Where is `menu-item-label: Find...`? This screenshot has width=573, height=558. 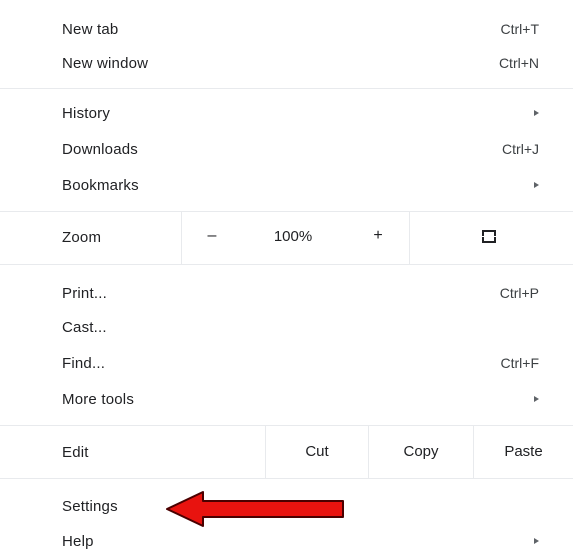
menu-item-label: Find... is located at coordinates (84, 363).